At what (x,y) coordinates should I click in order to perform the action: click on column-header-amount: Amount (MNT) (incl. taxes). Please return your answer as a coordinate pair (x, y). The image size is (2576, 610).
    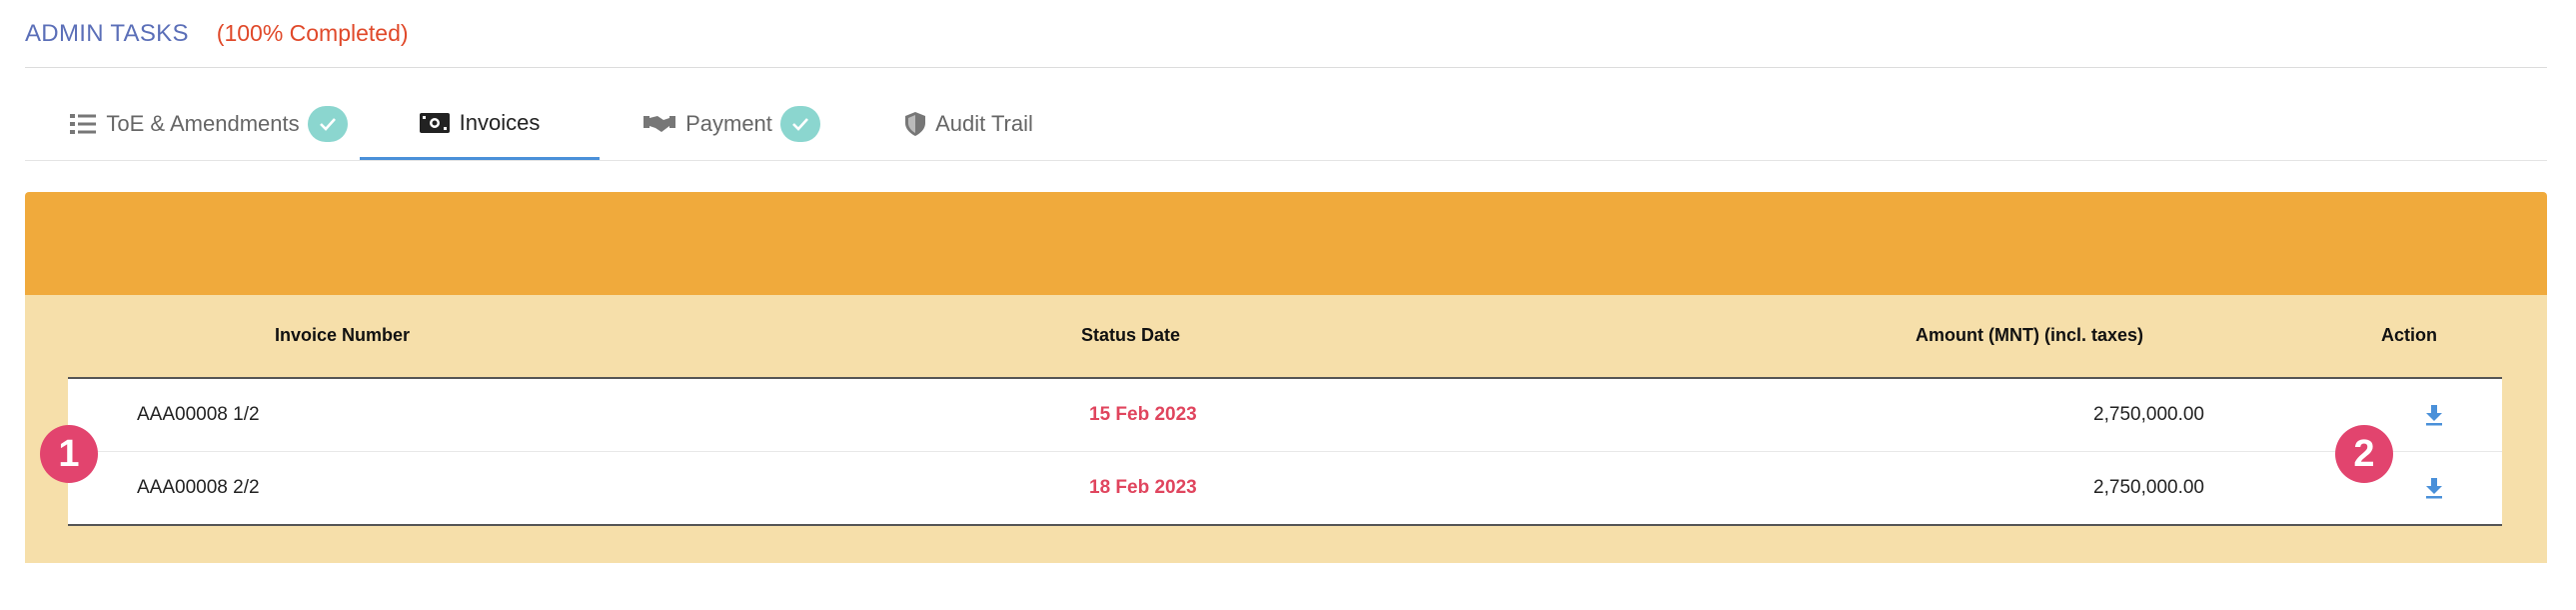
    Looking at the image, I should click on (2029, 335).